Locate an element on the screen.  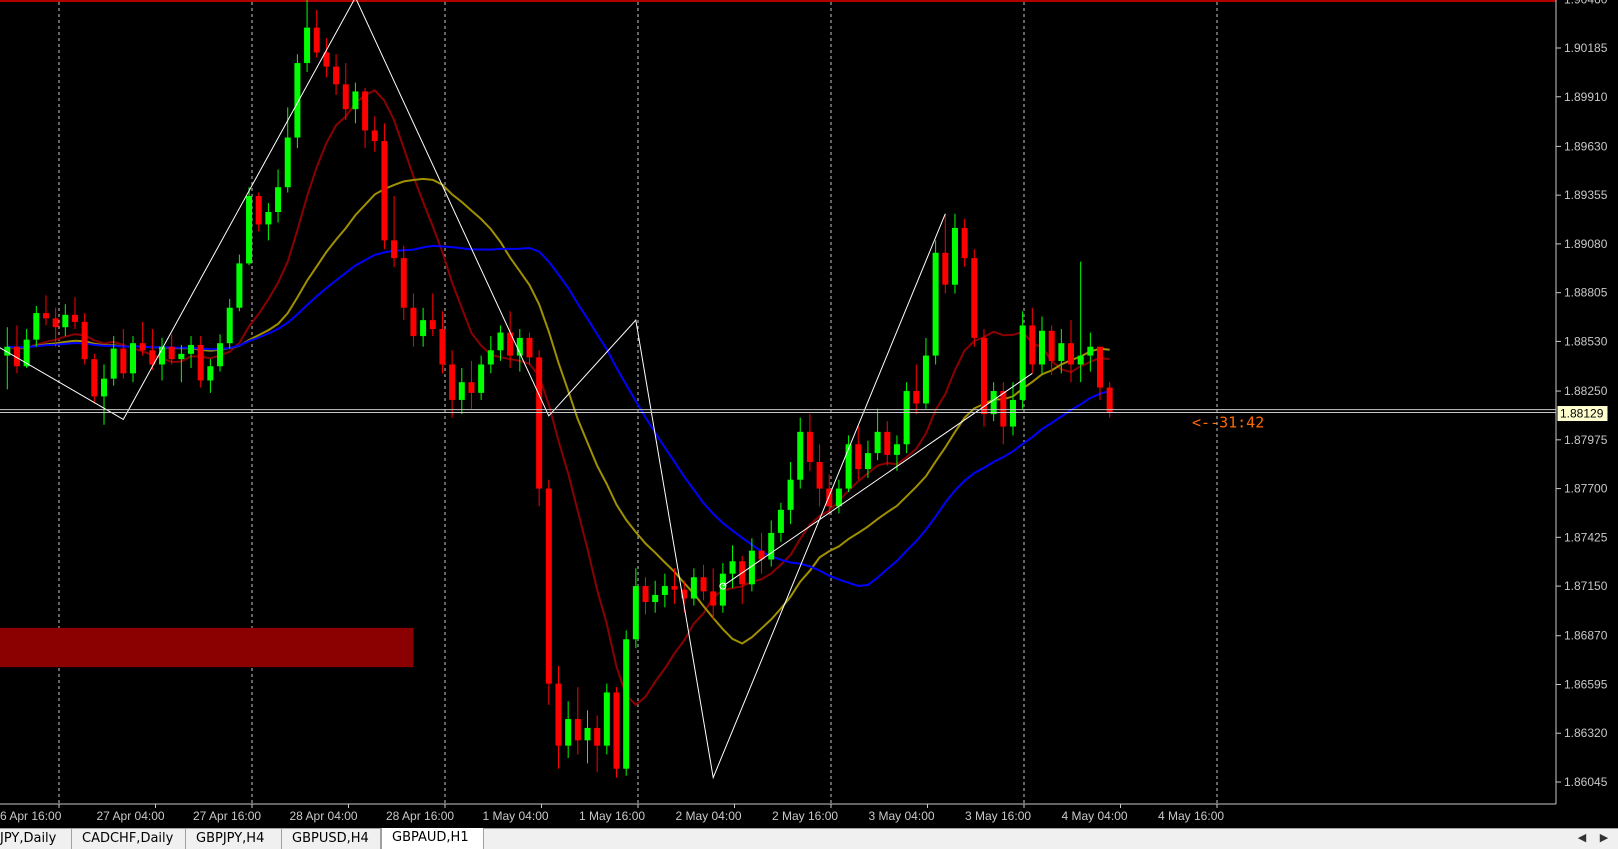
chart-tab-jpy-daily: JPY,Daily is located at coordinates (36, 839).